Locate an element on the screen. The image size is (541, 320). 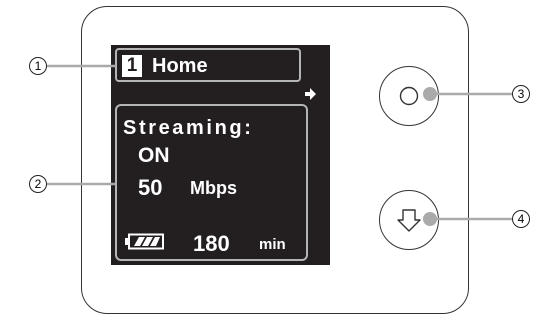
callout-3: 3 is located at coordinates (521, 94).